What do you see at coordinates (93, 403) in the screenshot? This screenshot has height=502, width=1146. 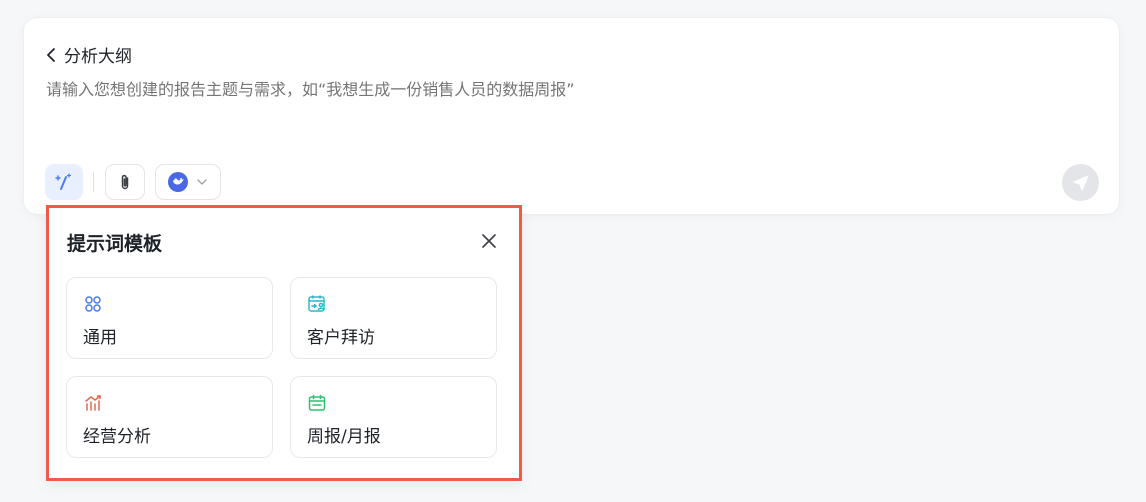 I see `bar-chart-trend-icon` at bounding box center [93, 403].